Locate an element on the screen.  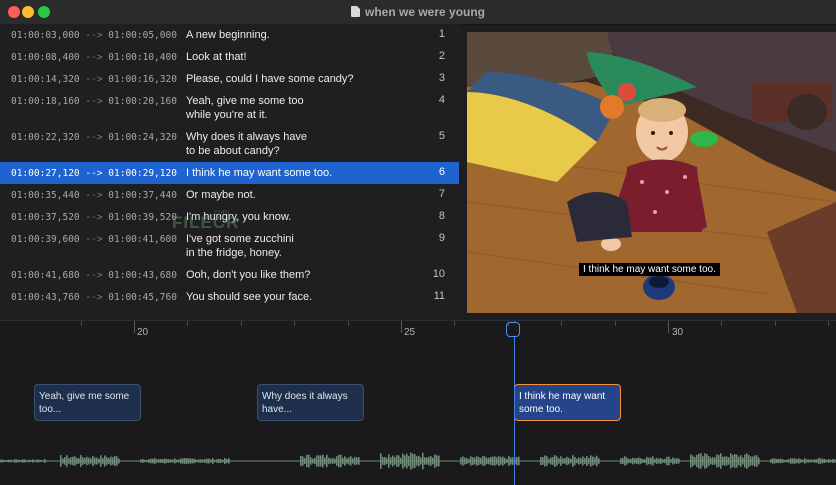
subtitle-timecode: 01:00:35,440 --> 01:00:37,440 is located at coordinates (94, 195).